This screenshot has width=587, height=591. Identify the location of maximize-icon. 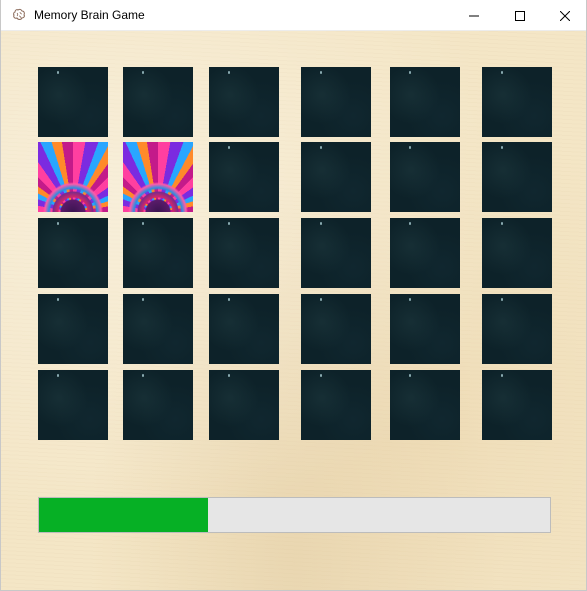
(520, 15).